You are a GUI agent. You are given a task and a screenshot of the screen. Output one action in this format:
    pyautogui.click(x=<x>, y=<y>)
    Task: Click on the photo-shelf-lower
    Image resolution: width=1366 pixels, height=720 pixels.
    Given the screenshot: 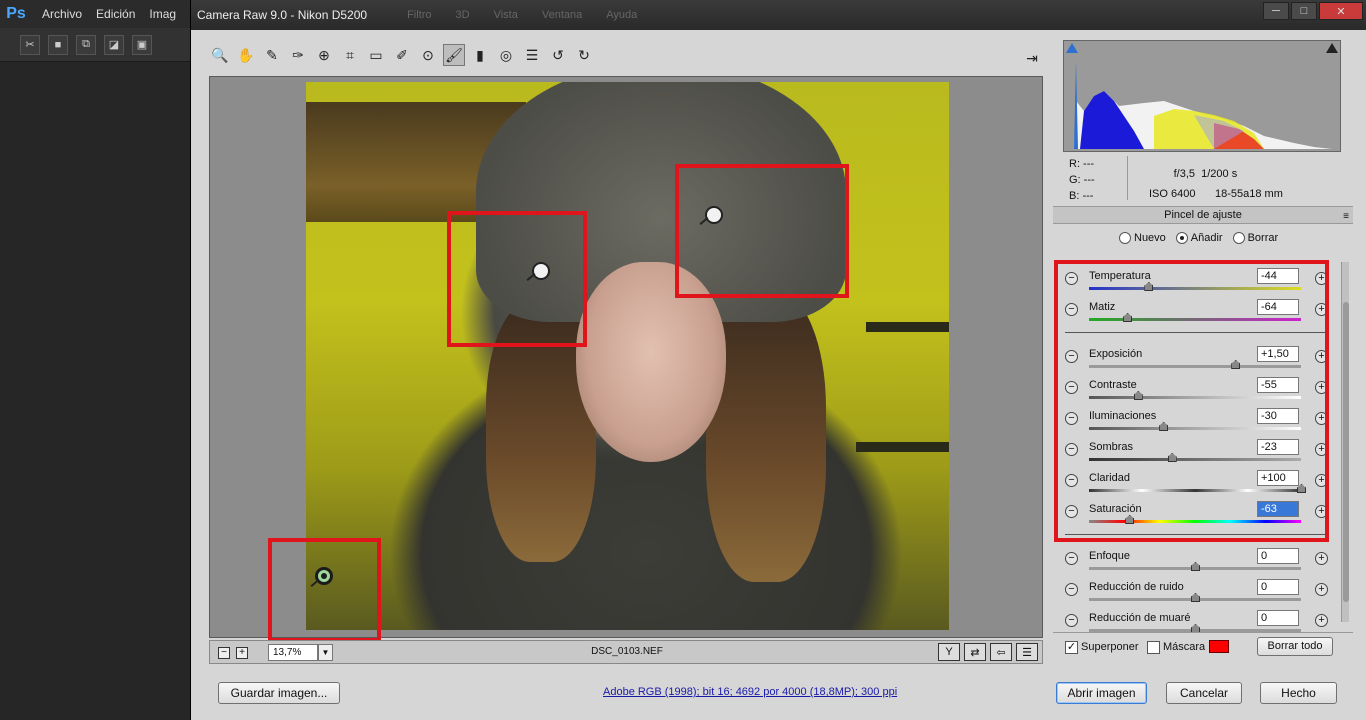 What is the action you would take?
    pyautogui.click(x=902, y=447)
    